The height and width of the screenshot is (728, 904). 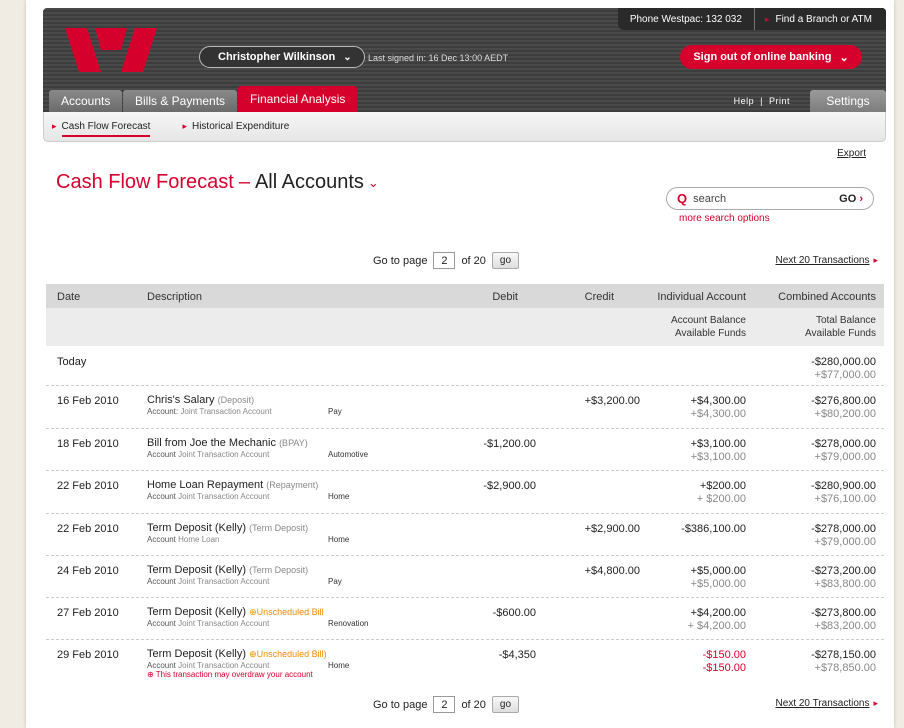 I want to click on pager-top: Go to page 2 of 20 go, so click(x=446, y=260).